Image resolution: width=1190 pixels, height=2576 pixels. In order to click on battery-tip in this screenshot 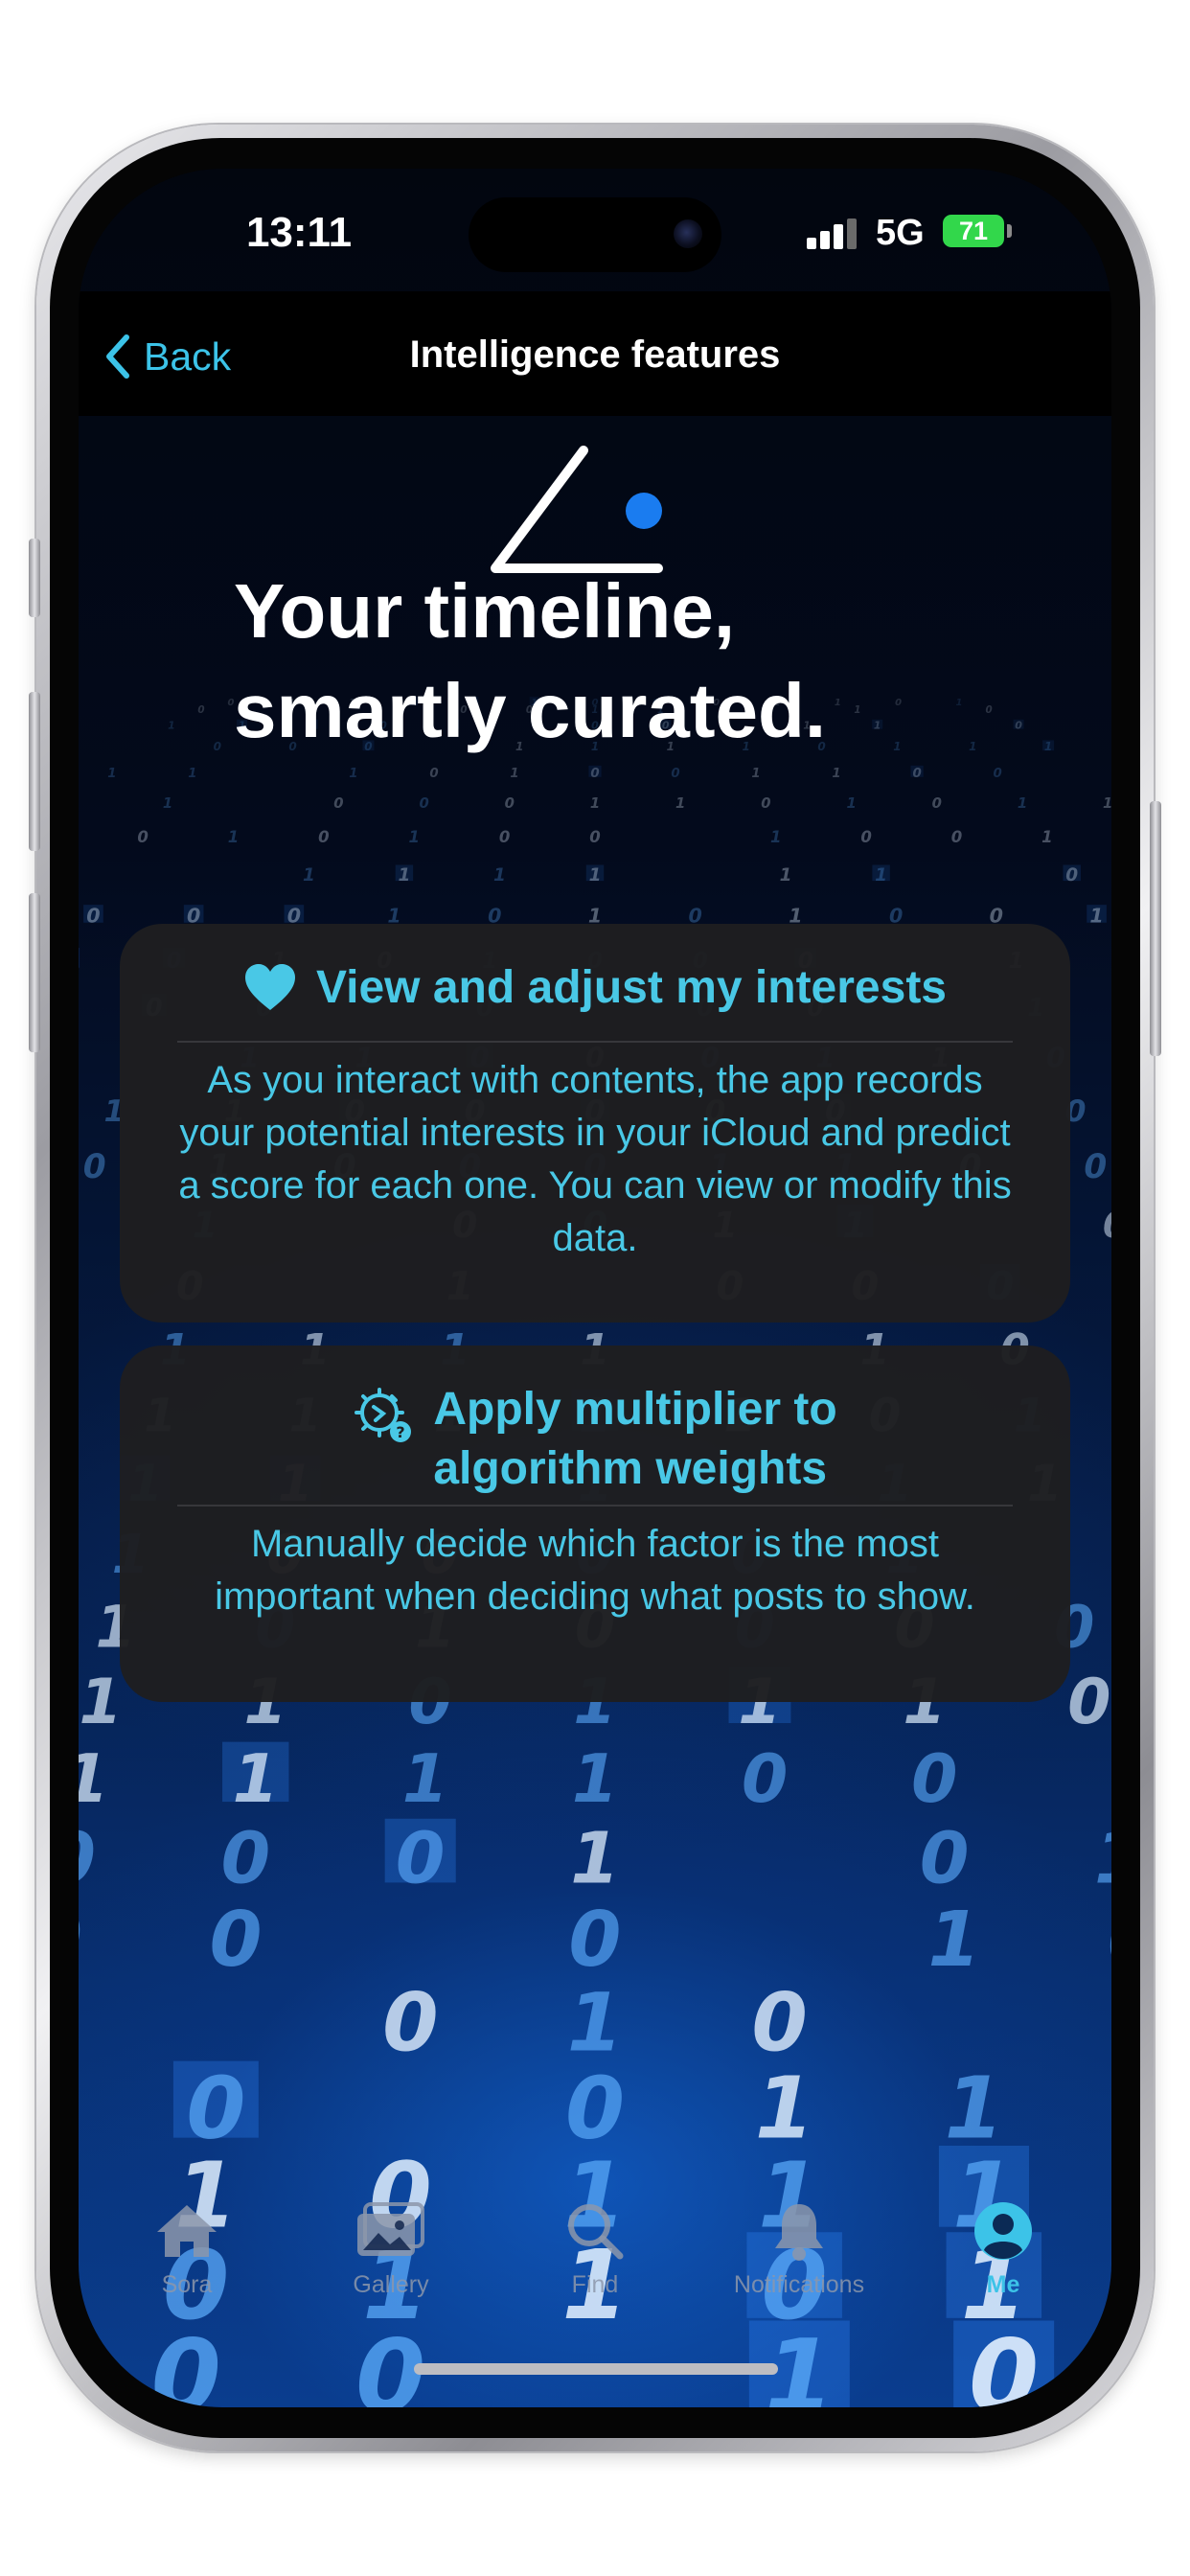, I will do `click(1010, 231)`.